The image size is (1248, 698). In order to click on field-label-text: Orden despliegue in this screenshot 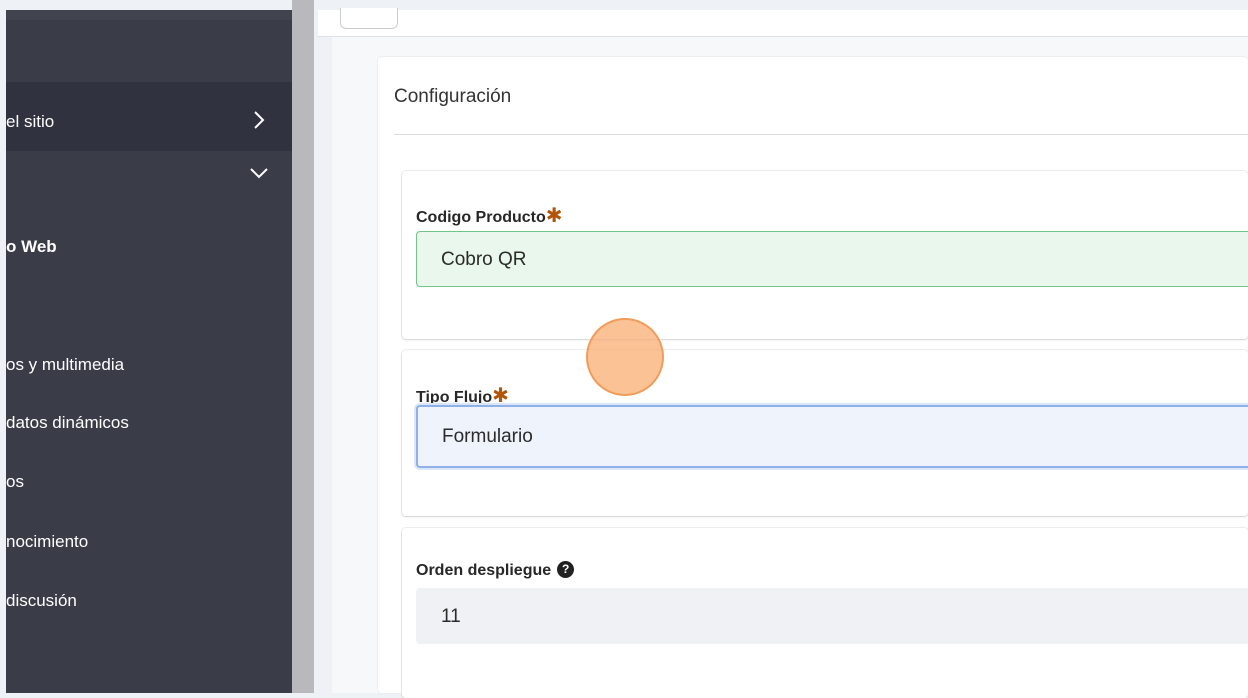, I will do `click(484, 570)`.